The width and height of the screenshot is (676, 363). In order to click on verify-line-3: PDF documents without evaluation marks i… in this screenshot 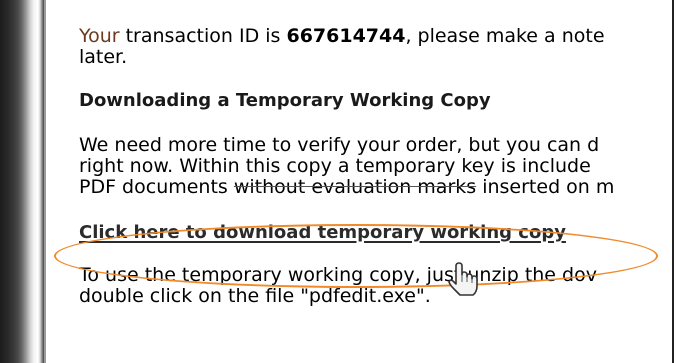, I will do `click(375, 187)`.